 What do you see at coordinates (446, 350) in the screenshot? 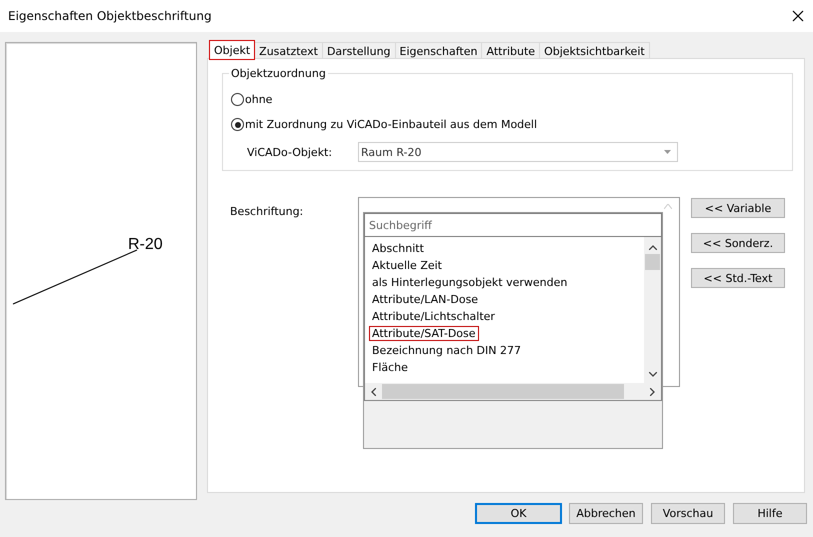
I see `list-item: Bezeichnung nach DIN 277` at bounding box center [446, 350].